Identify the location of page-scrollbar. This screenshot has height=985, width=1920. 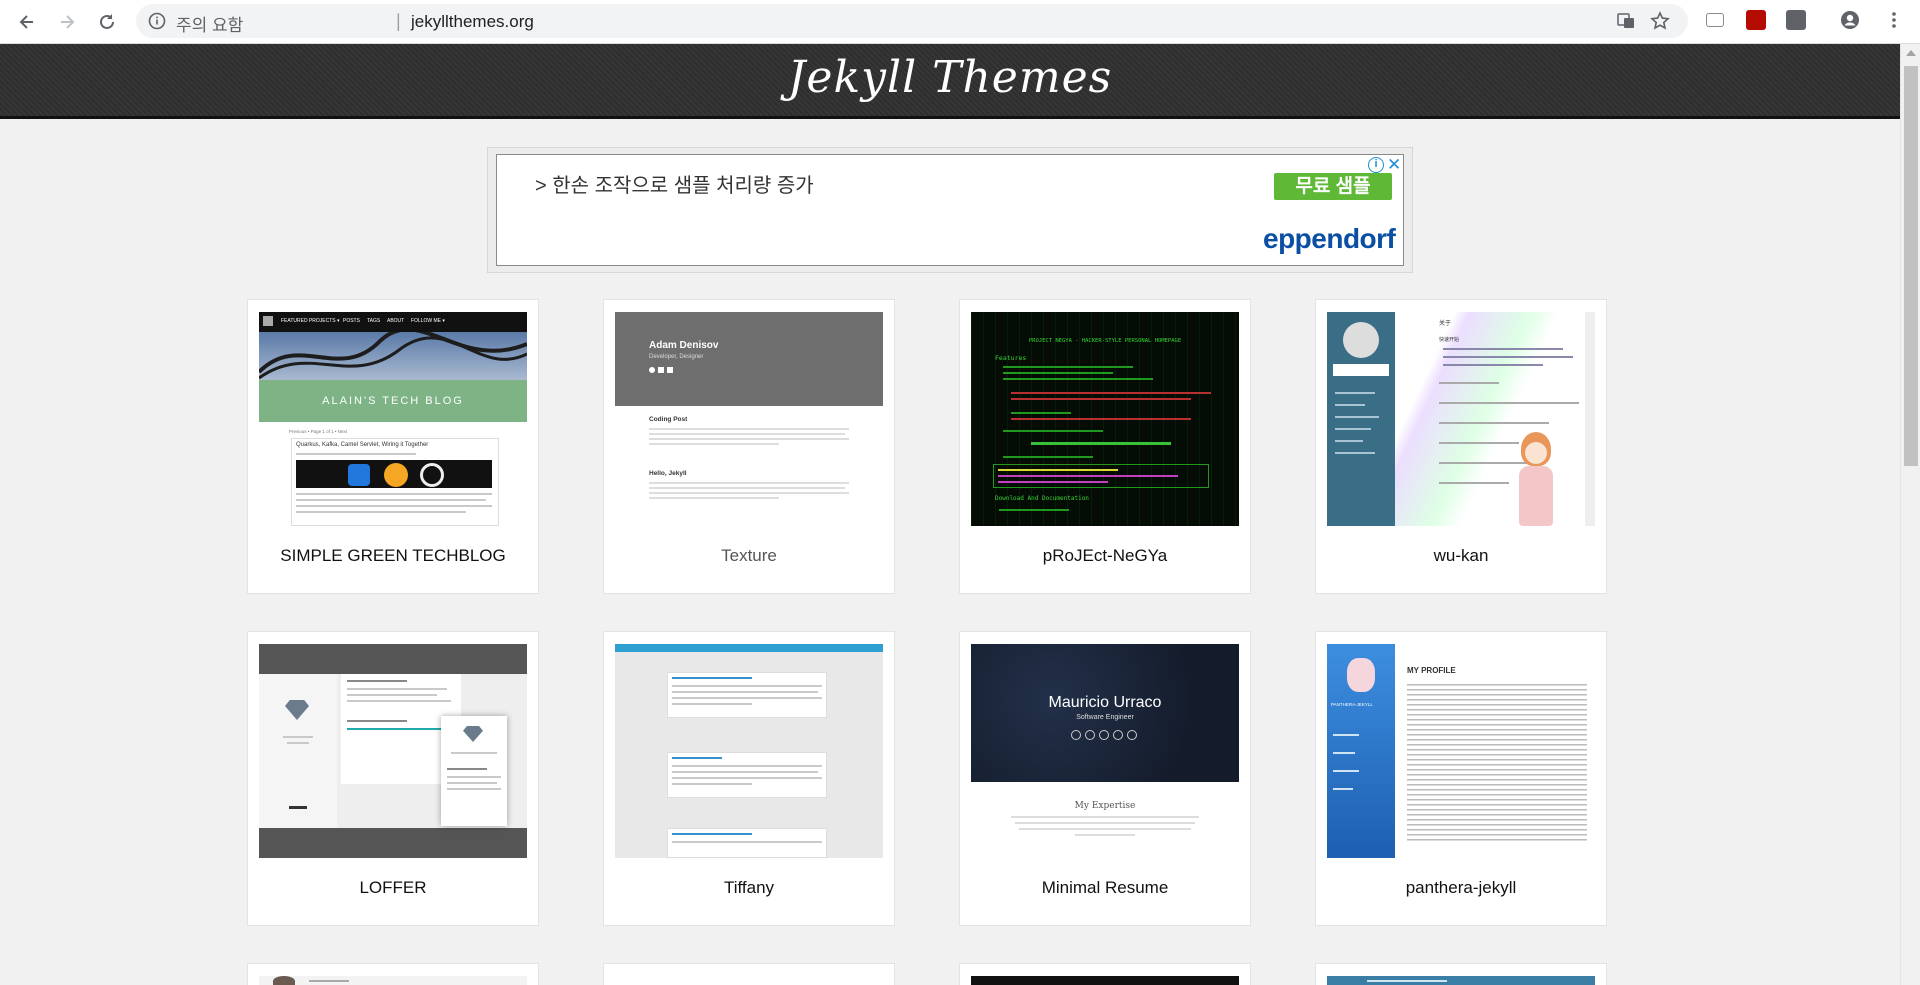
(1910, 514).